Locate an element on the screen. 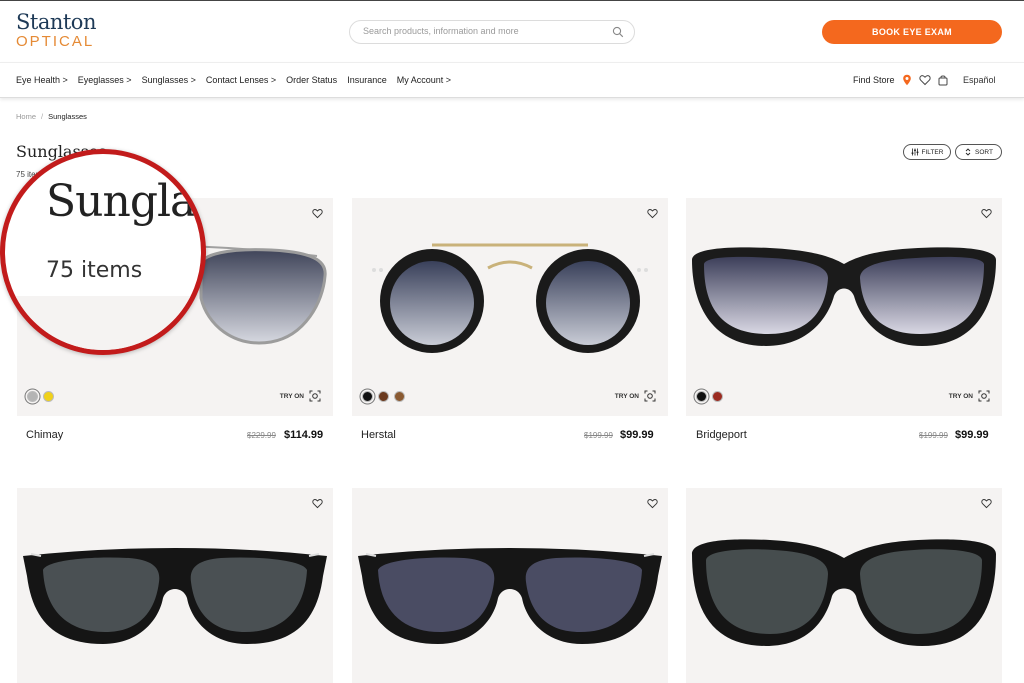  logo-main-text: Stanton is located at coordinates (56, 22).